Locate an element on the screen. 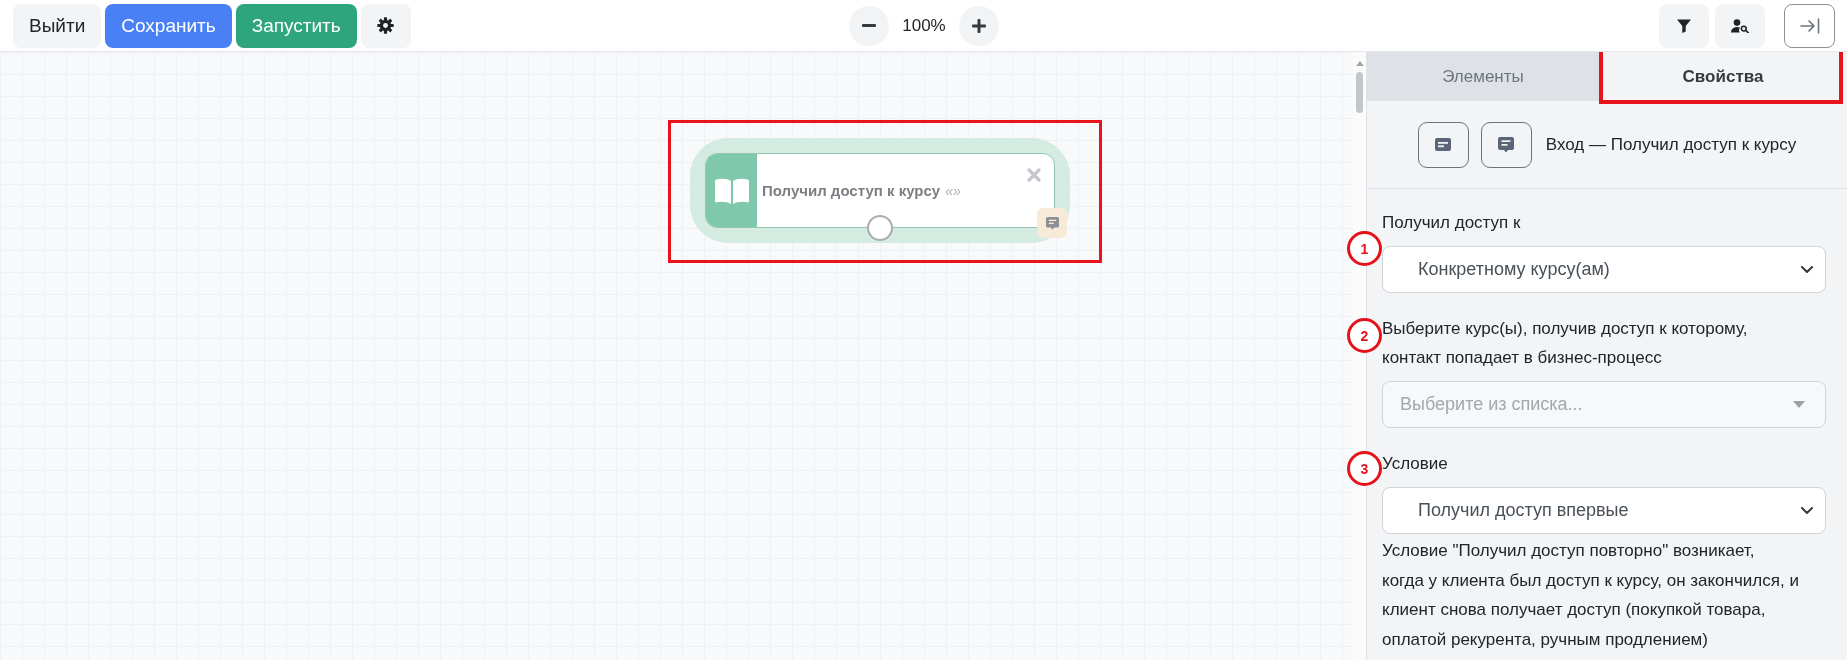  plus-icon is located at coordinates (978, 25).